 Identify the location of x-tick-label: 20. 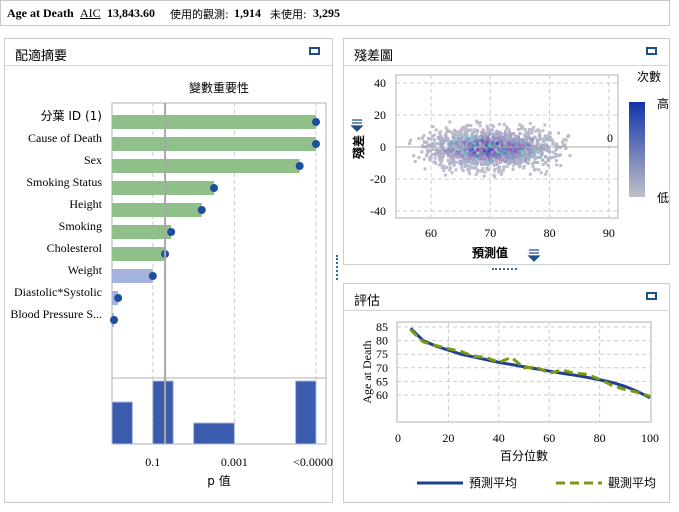
(448, 438).